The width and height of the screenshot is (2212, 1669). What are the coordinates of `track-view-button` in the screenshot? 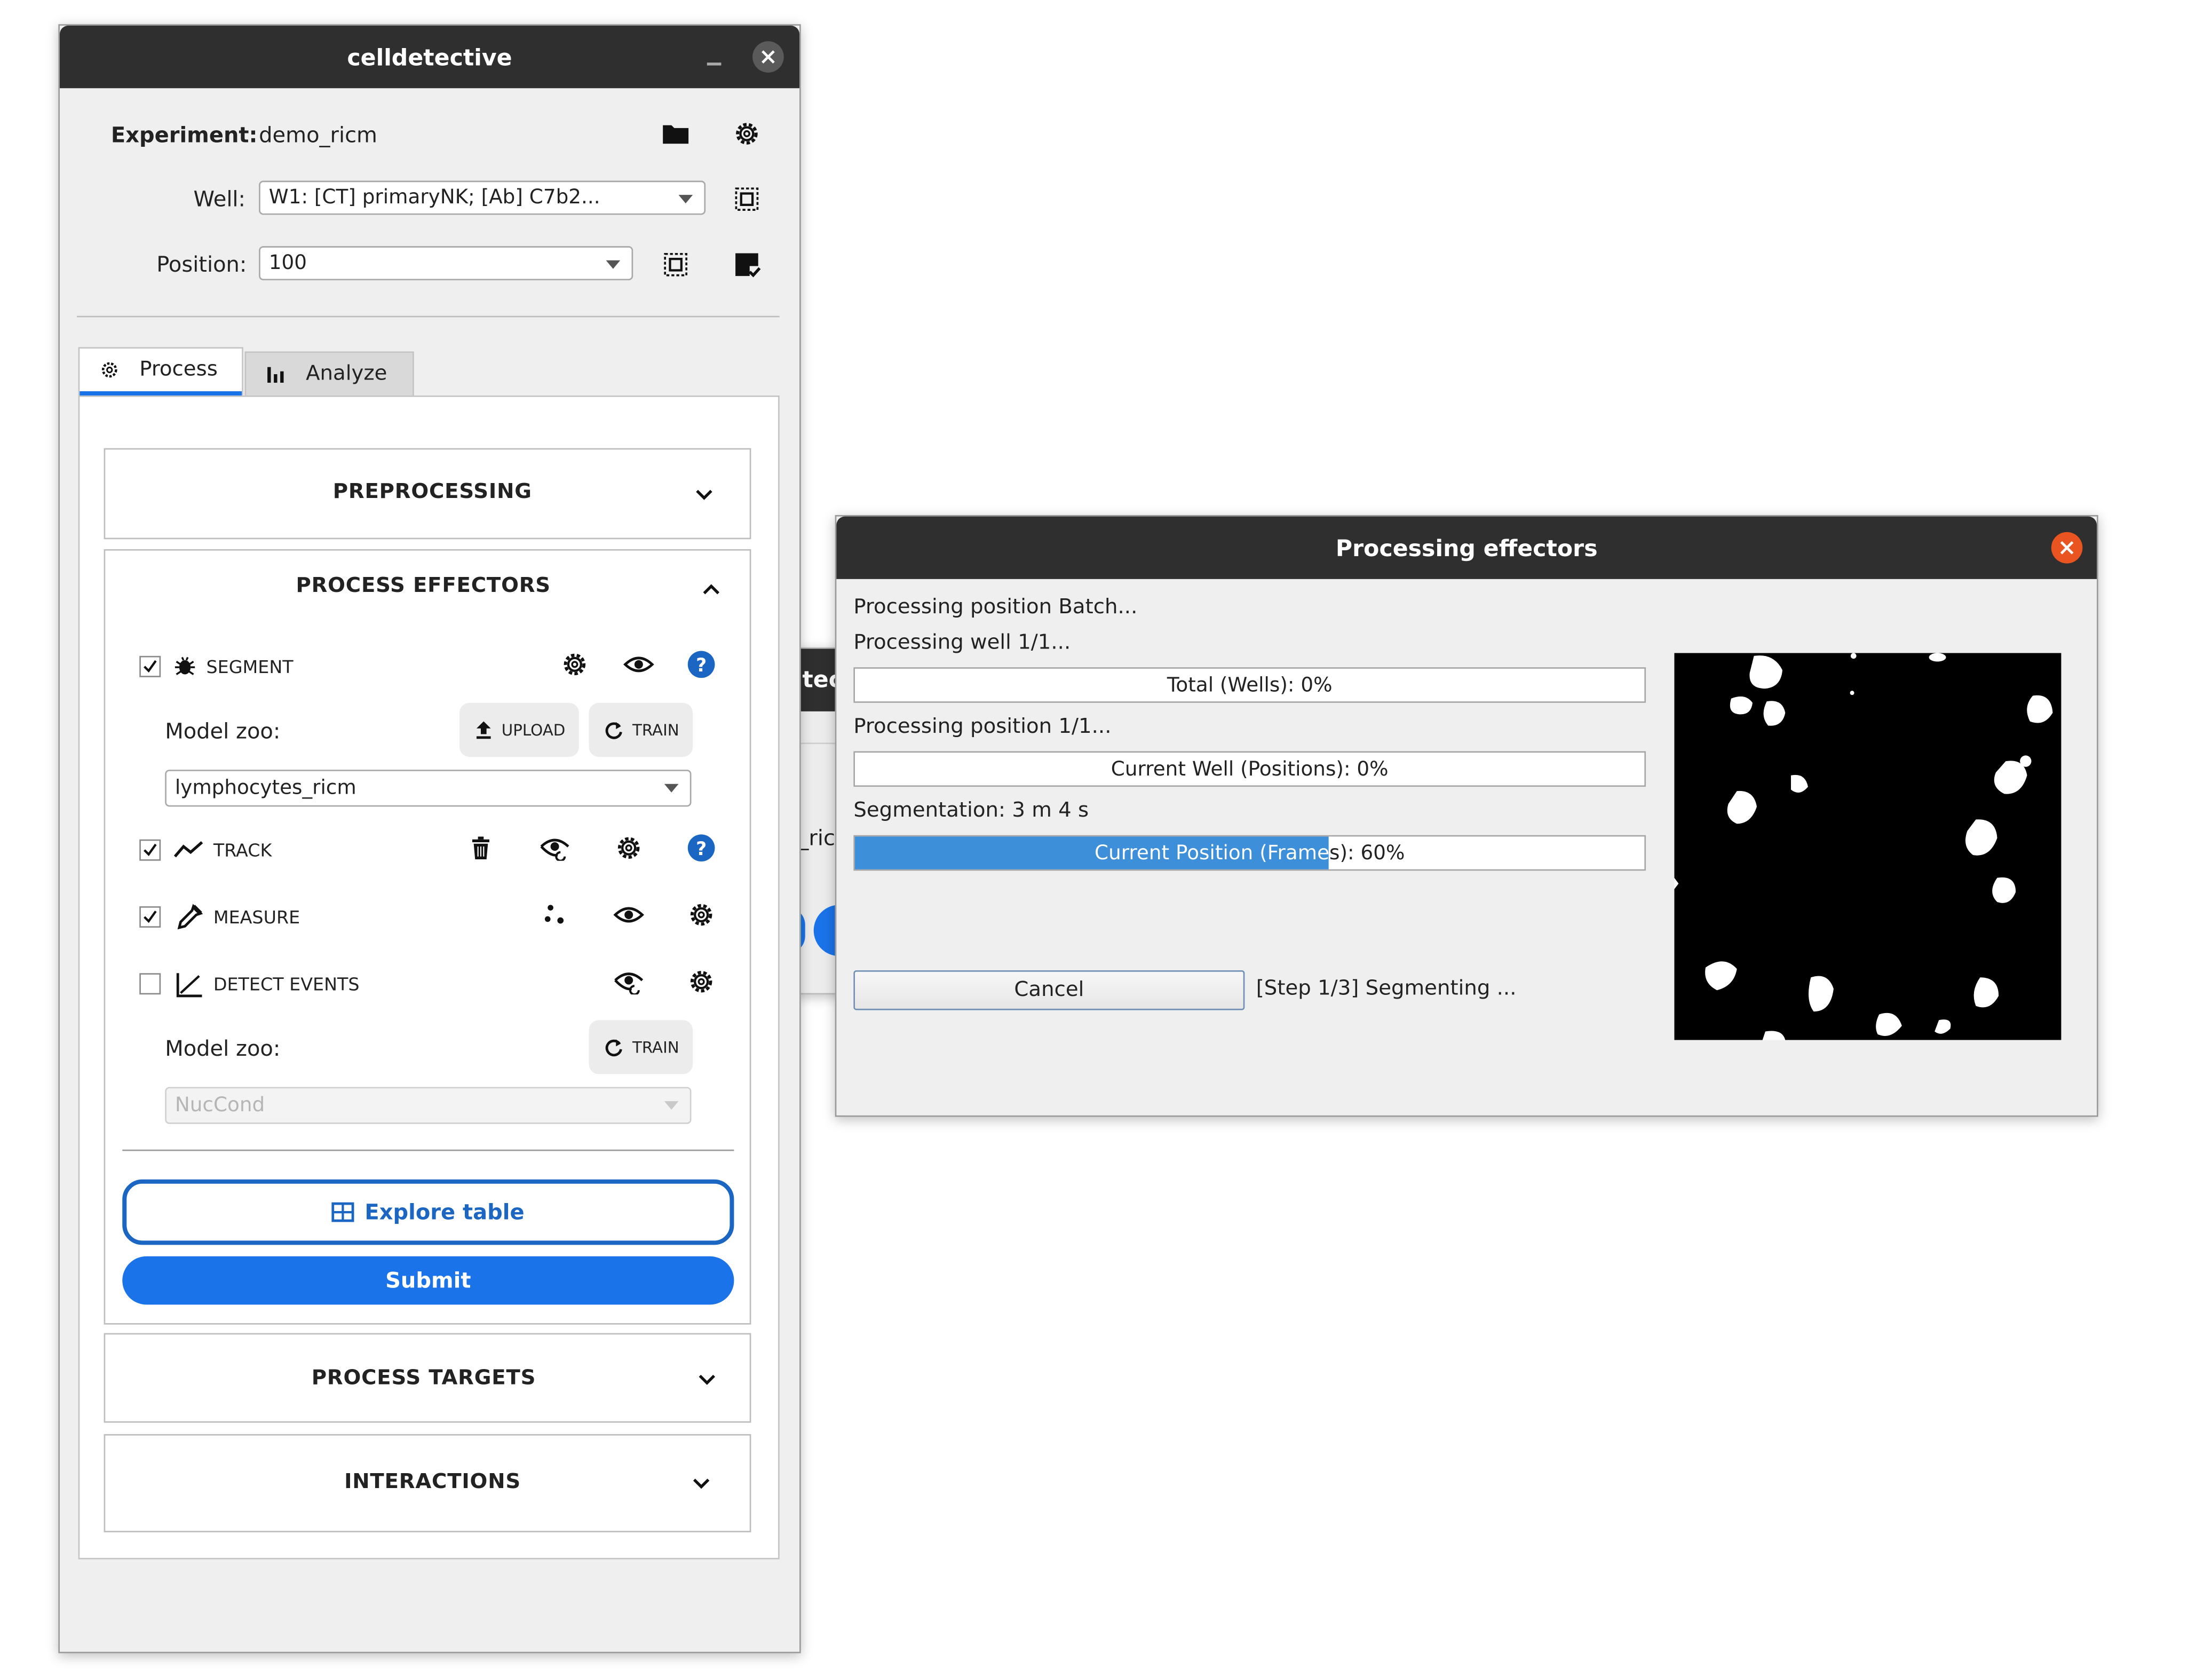 It's located at (554, 847).